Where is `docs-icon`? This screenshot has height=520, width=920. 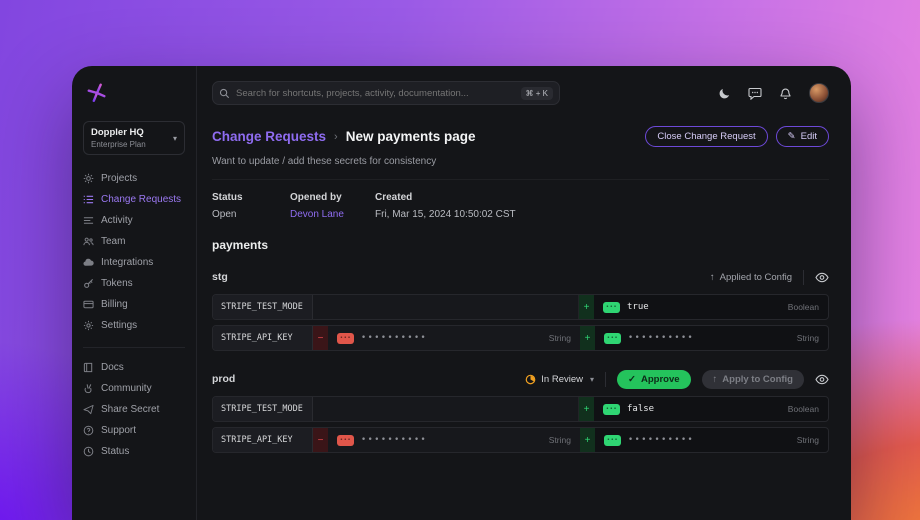
docs-icon is located at coordinates (88, 367).